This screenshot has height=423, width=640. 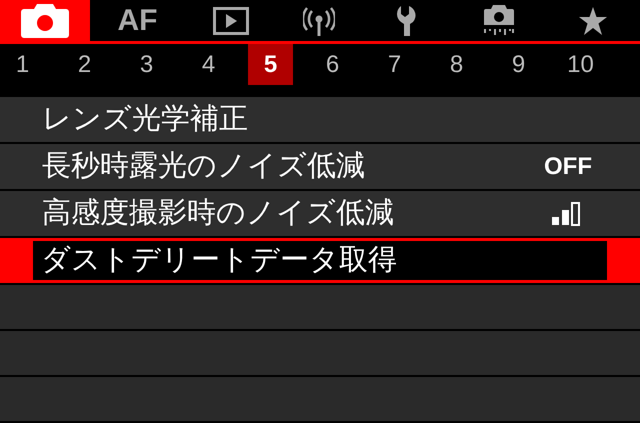 What do you see at coordinates (580, 64) in the screenshot?
I see `page-tab: 10` at bounding box center [580, 64].